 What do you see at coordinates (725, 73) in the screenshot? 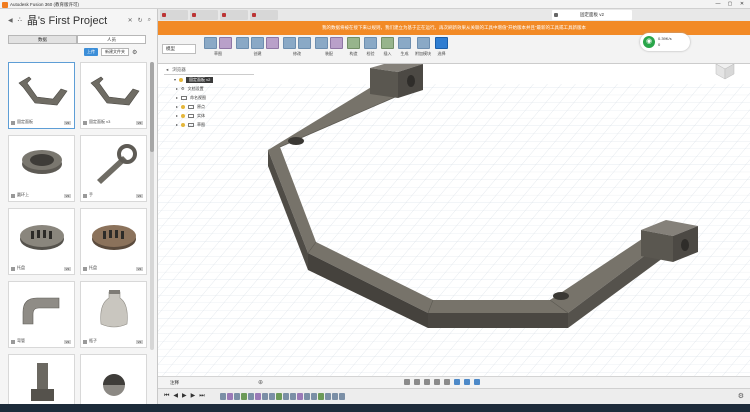
I see `view-cube` at bounding box center [725, 73].